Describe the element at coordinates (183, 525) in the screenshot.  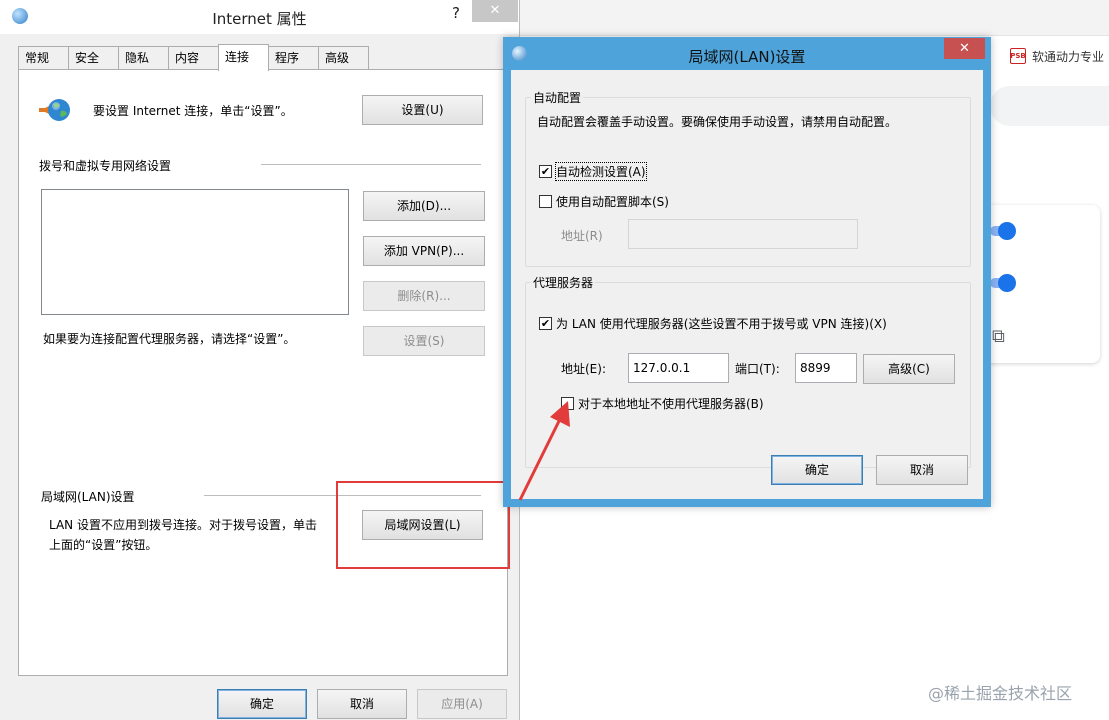
I see `lan-info-text-line1: LAN 设置不应用到拨号连接。对于拨号设置，单击` at that location.